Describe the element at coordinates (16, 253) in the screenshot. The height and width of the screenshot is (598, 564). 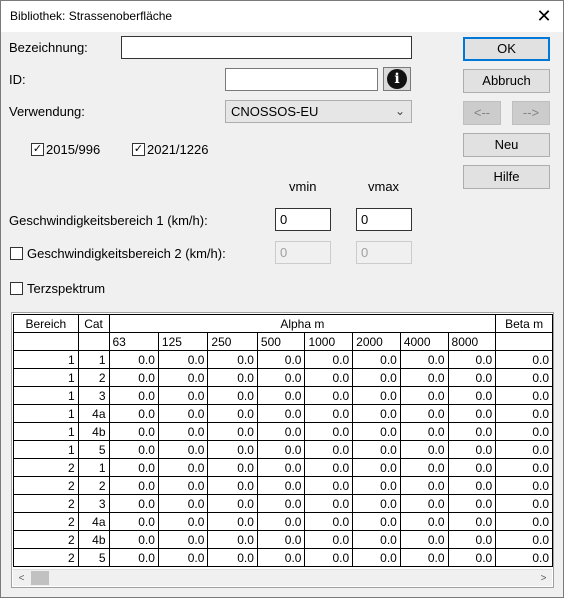
I see `speed2-checkbox` at that location.